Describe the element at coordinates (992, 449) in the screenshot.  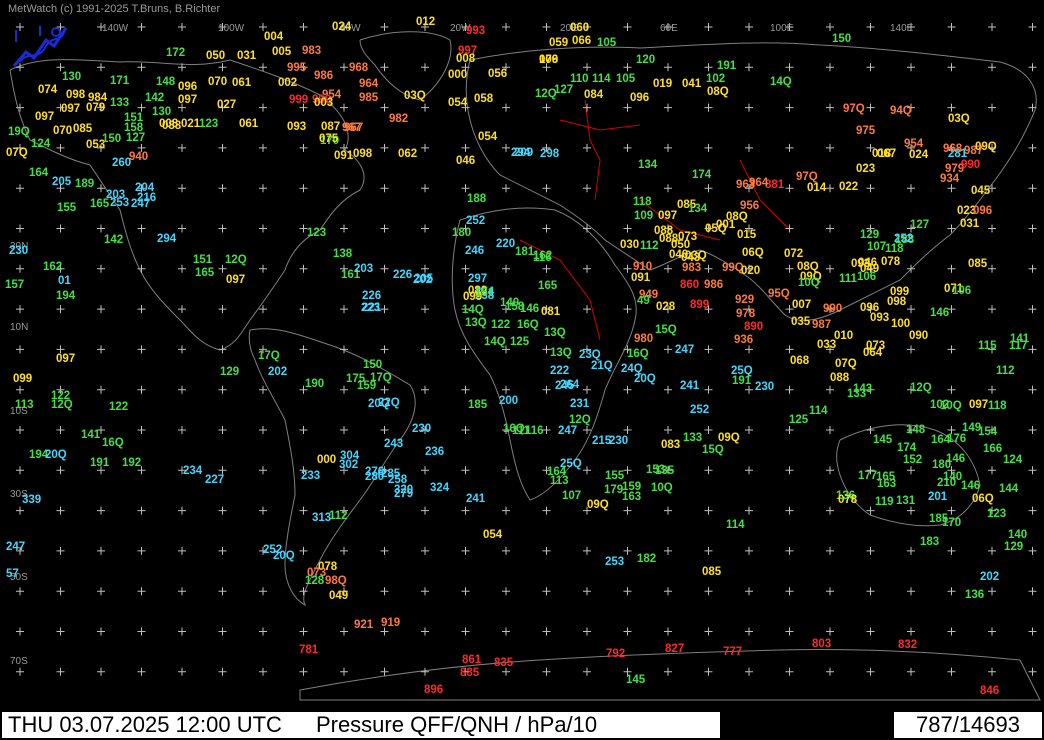
I see `station-pressure-value: 166` at that location.